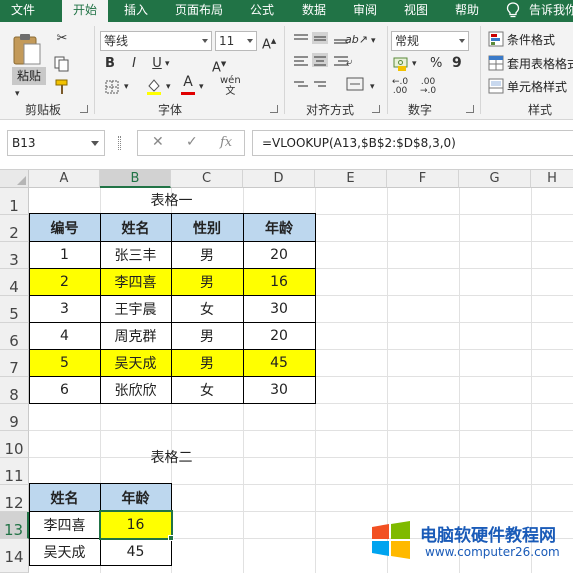 Image resolution: width=573 pixels, height=576 pixels. What do you see at coordinates (64, 524) in the screenshot?
I see `table2-cell: 李四喜` at bounding box center [64, 524].